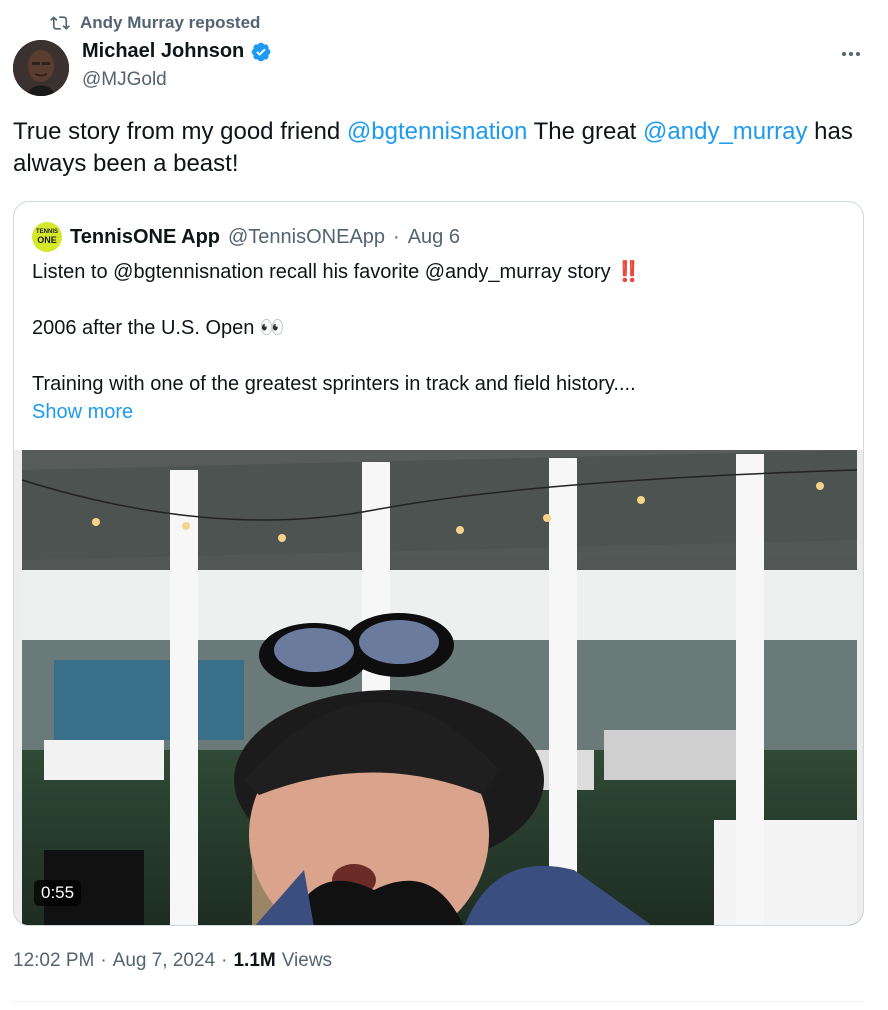 The width and height of the screenshot is (888, 1010). I want to click on divider, so click(438, 1001).